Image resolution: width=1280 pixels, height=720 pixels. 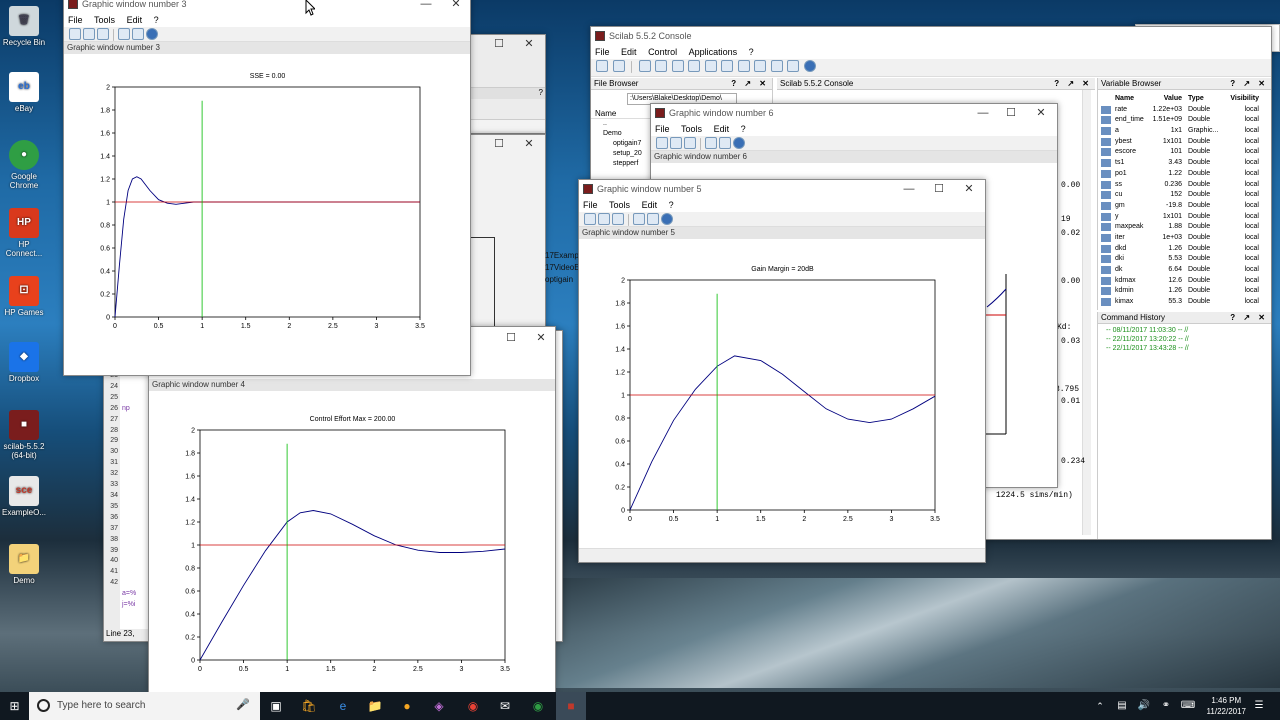 I want to click on demo-icon, so click(x=793, y=66).